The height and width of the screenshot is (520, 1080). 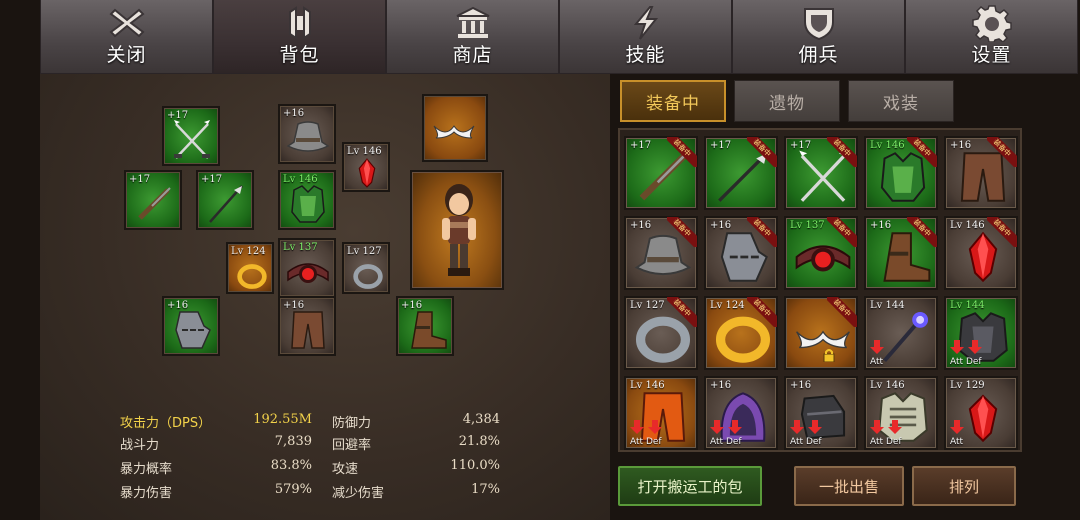 I want to click on shop-tab: 商店, so click(x=472, y=37).